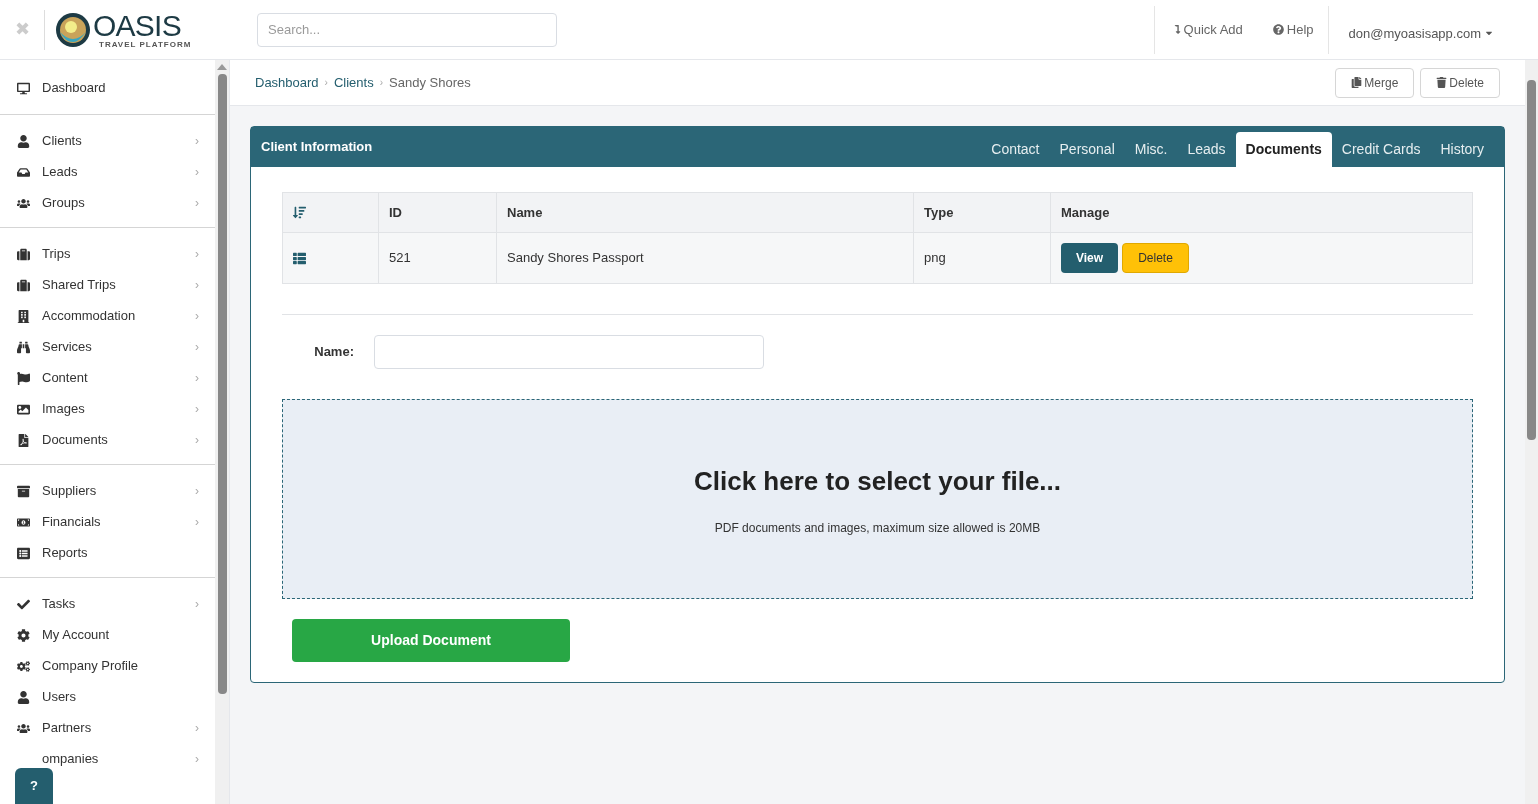  I want to click on logo-name: OASIS, so click(137, 25).